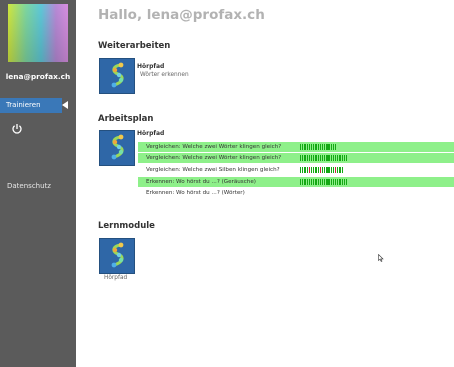 This screenshot has height=367, width=454. I want to click on modules-section-title: Lernmodule, so click(126, 226).